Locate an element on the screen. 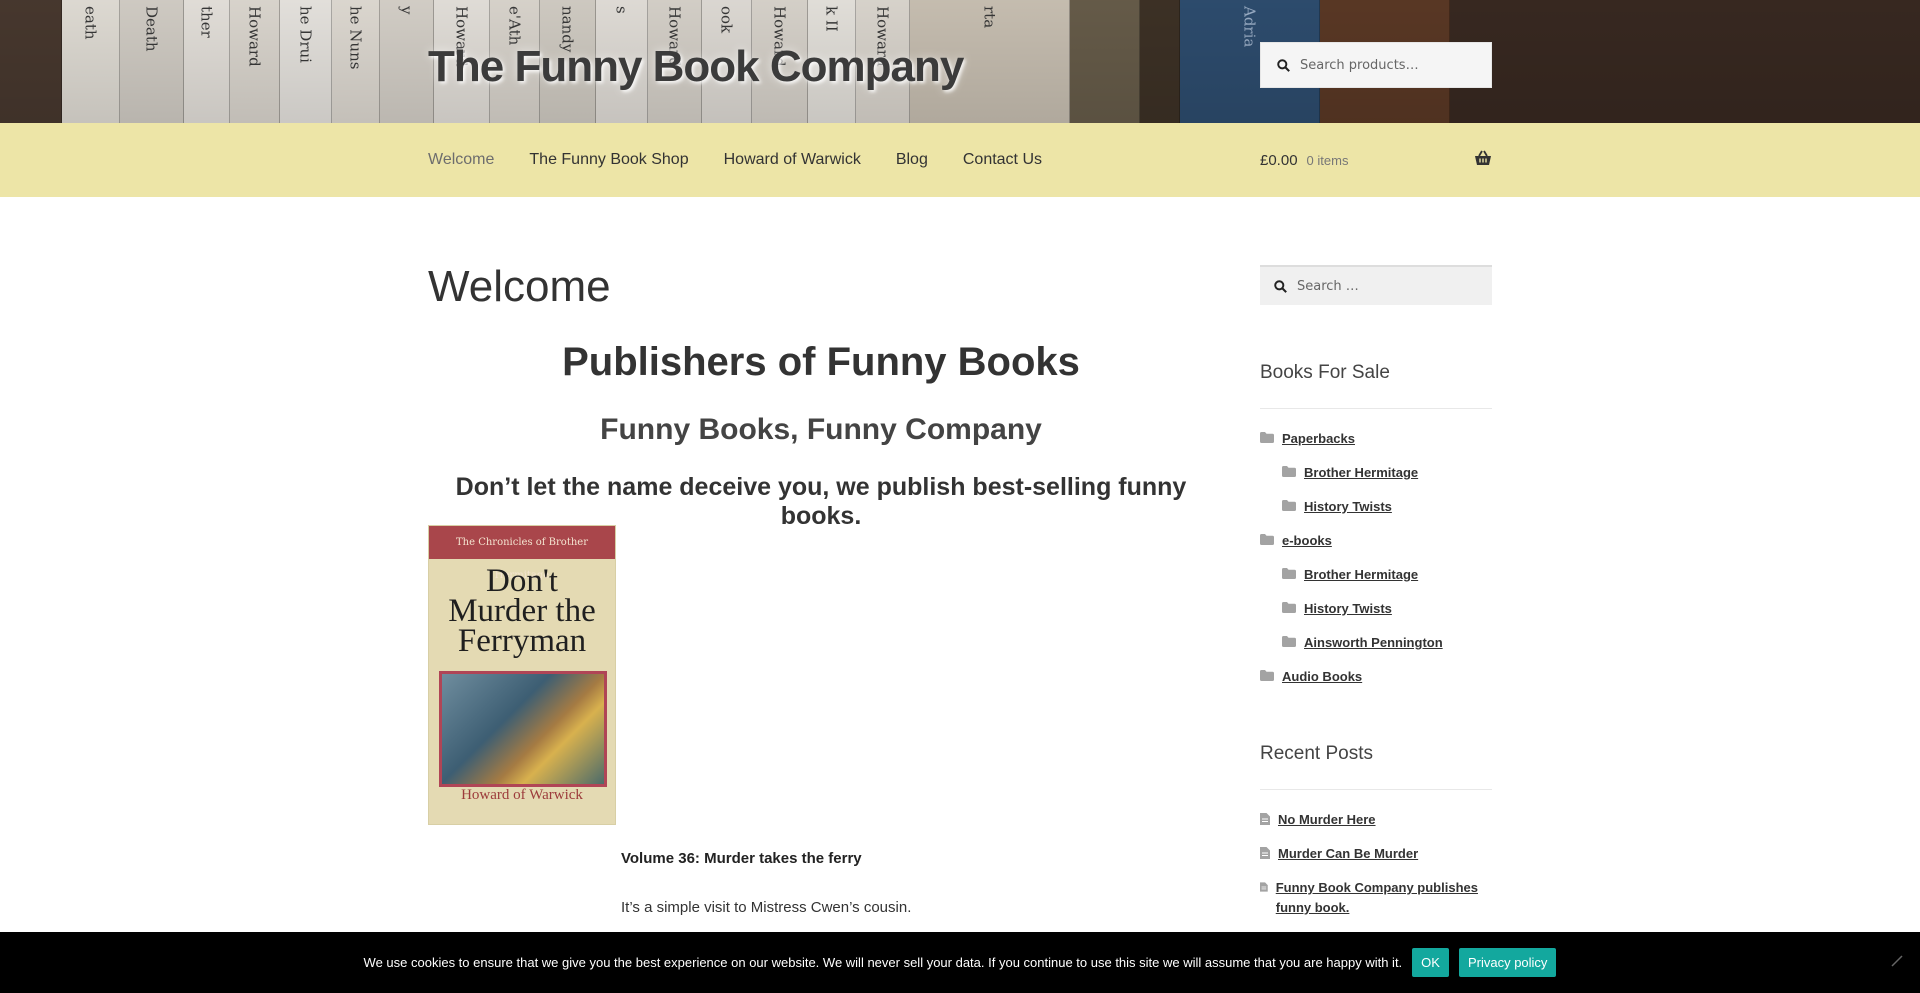 The width and height of the screenshot is (1920, 993). category-item: e-books is located at coordinates (1296, 541).